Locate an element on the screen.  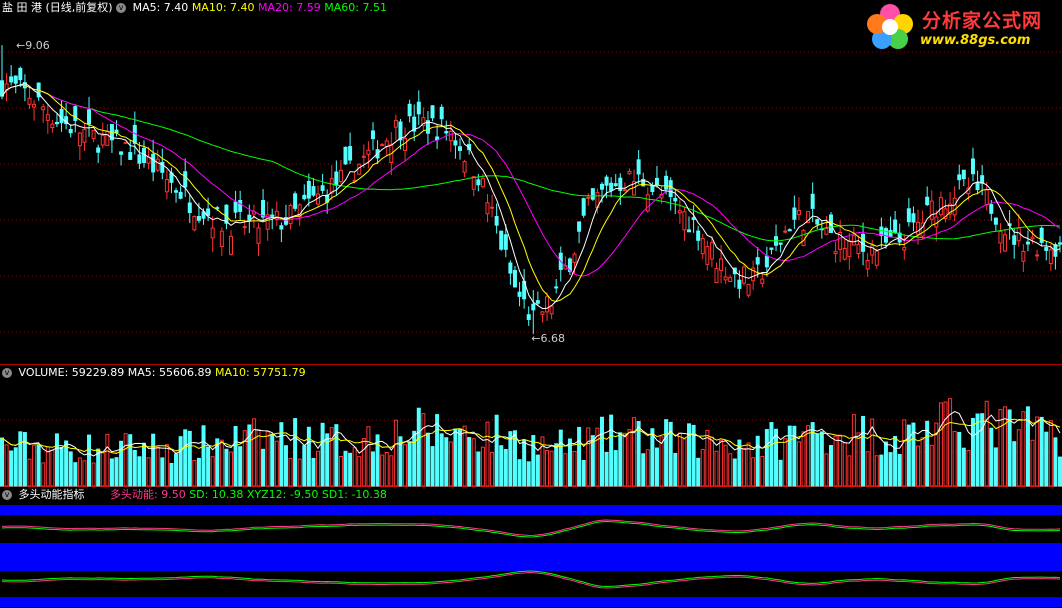
site-logo: 分析家公式网 www.88gs.com is located at coordinates (961, 28).